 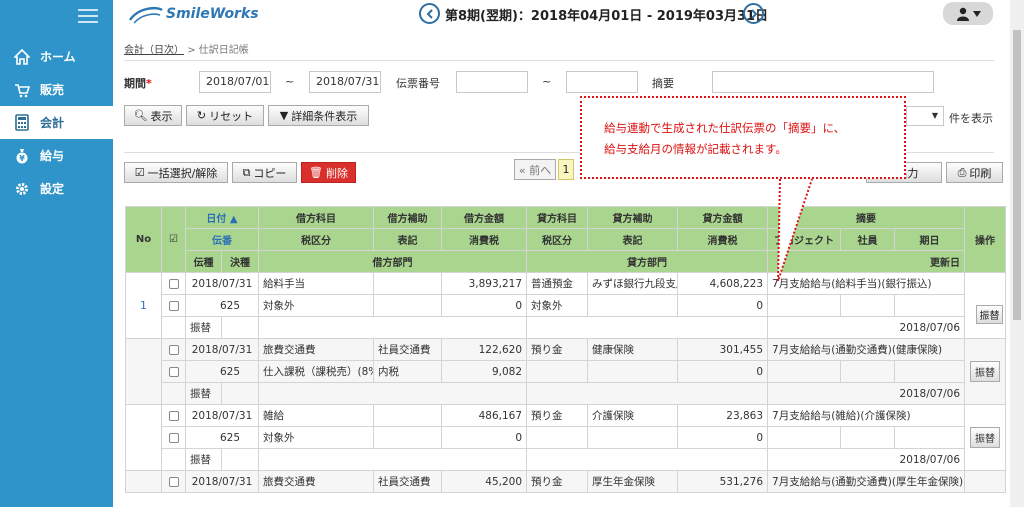 I want to click on debit-dept-cell, so click(x=393, y=459).